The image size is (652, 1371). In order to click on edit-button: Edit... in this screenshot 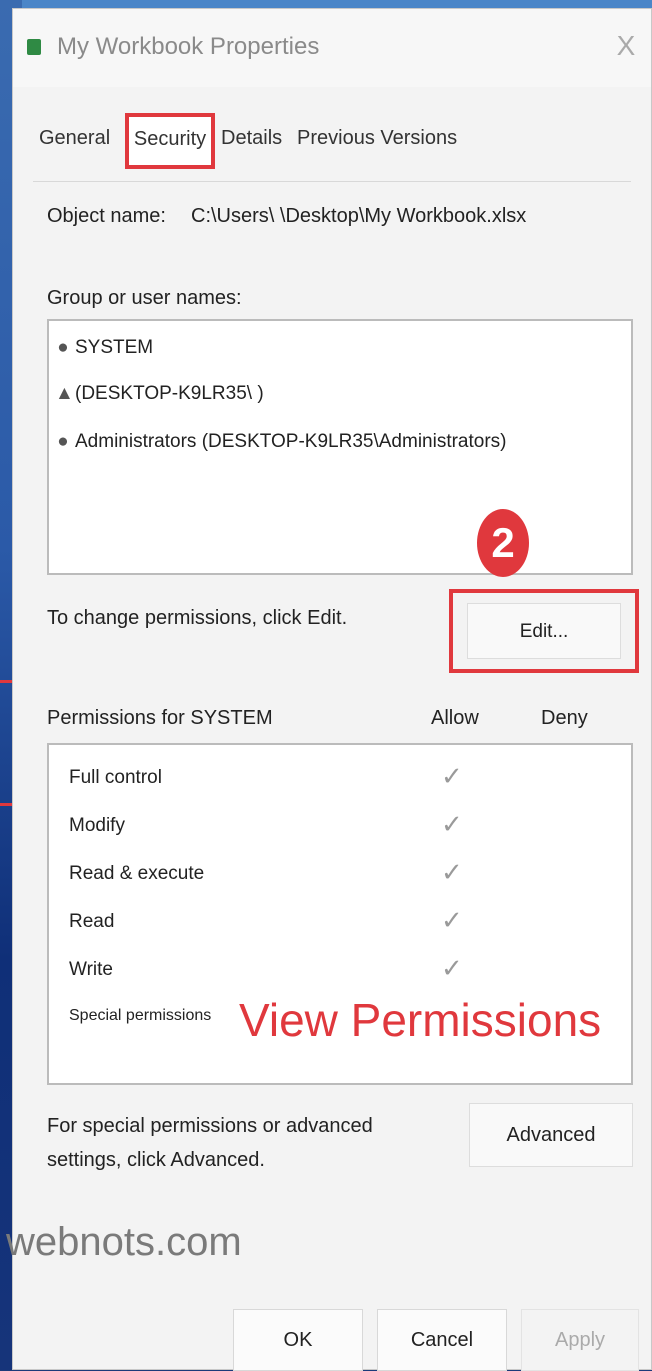, I will do `click(544, 631)`.